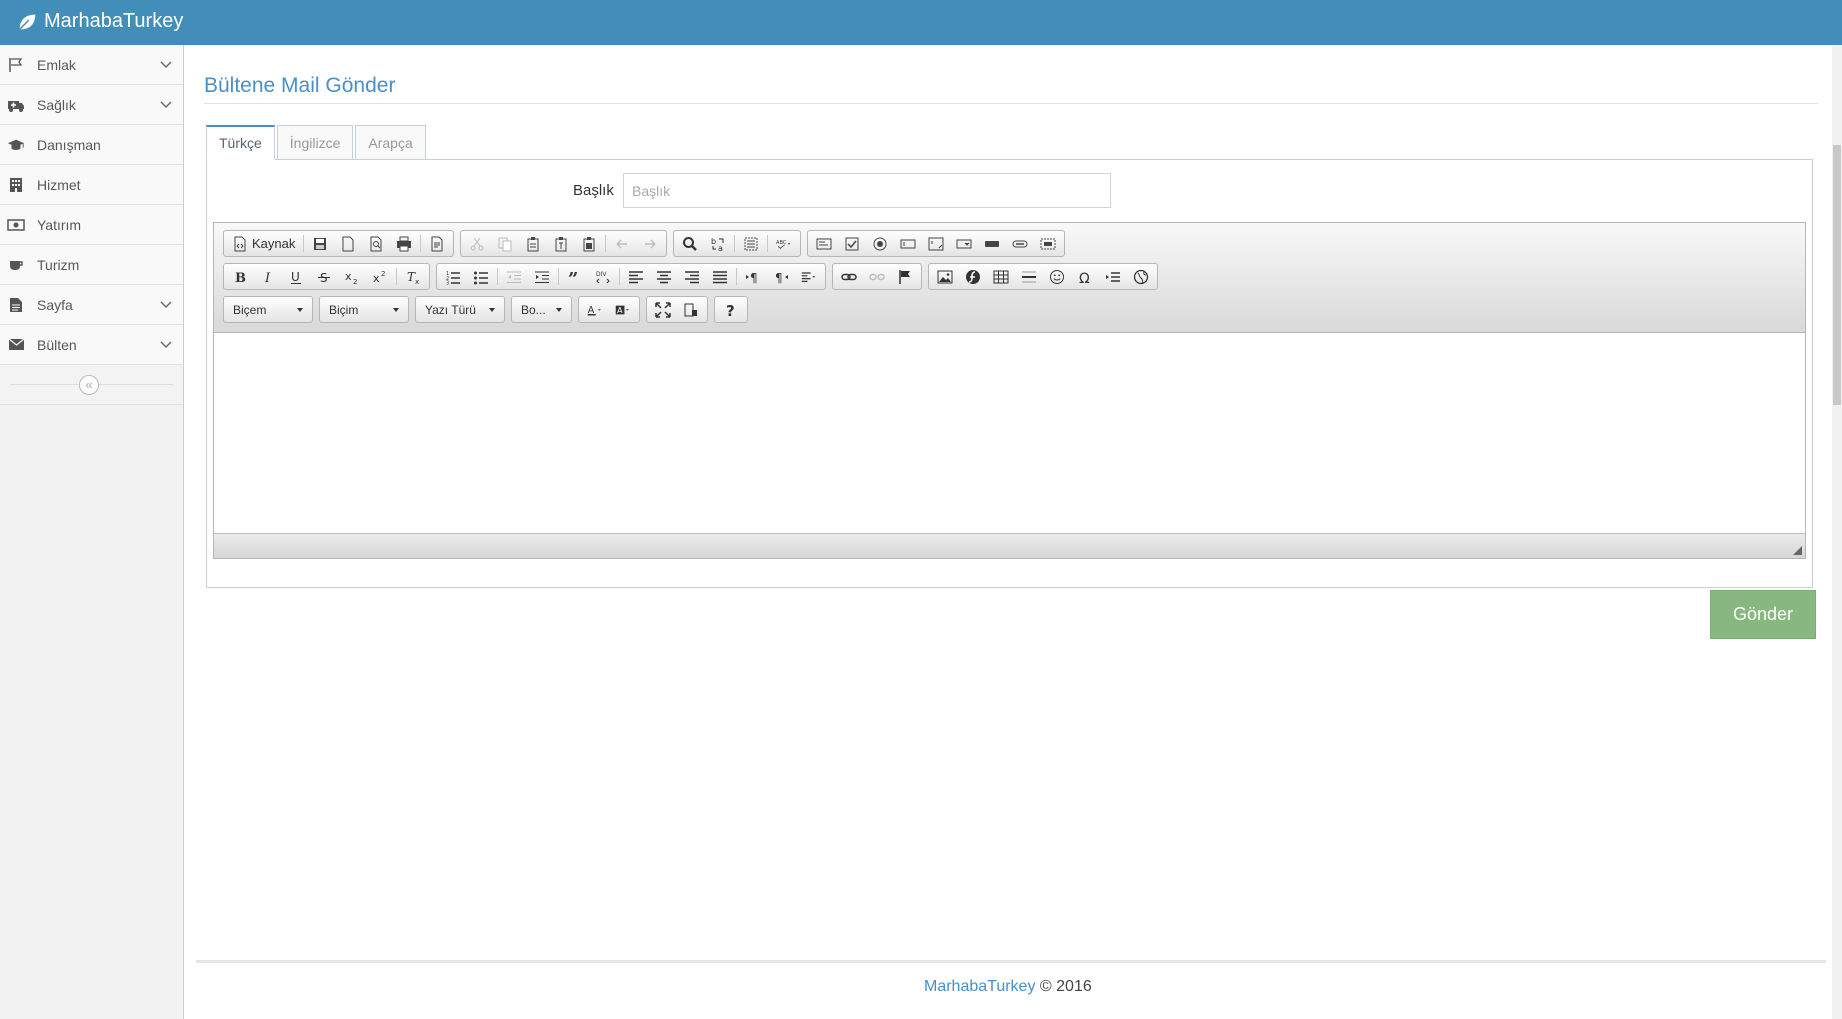 The height and width of the screenshot is (1019, 1842). What do you see at coordinates (691, 309) in the screenshot?
I see `show-blocks-button` at bounding box center [691, 309].